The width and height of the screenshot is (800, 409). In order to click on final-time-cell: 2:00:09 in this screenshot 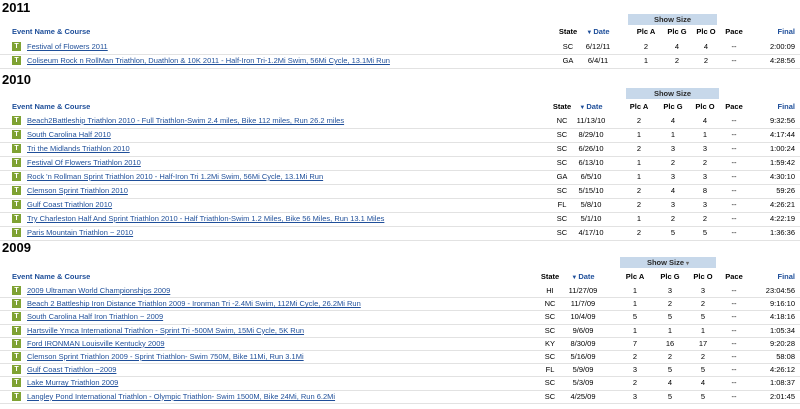, I will do `click(782, 46)`.